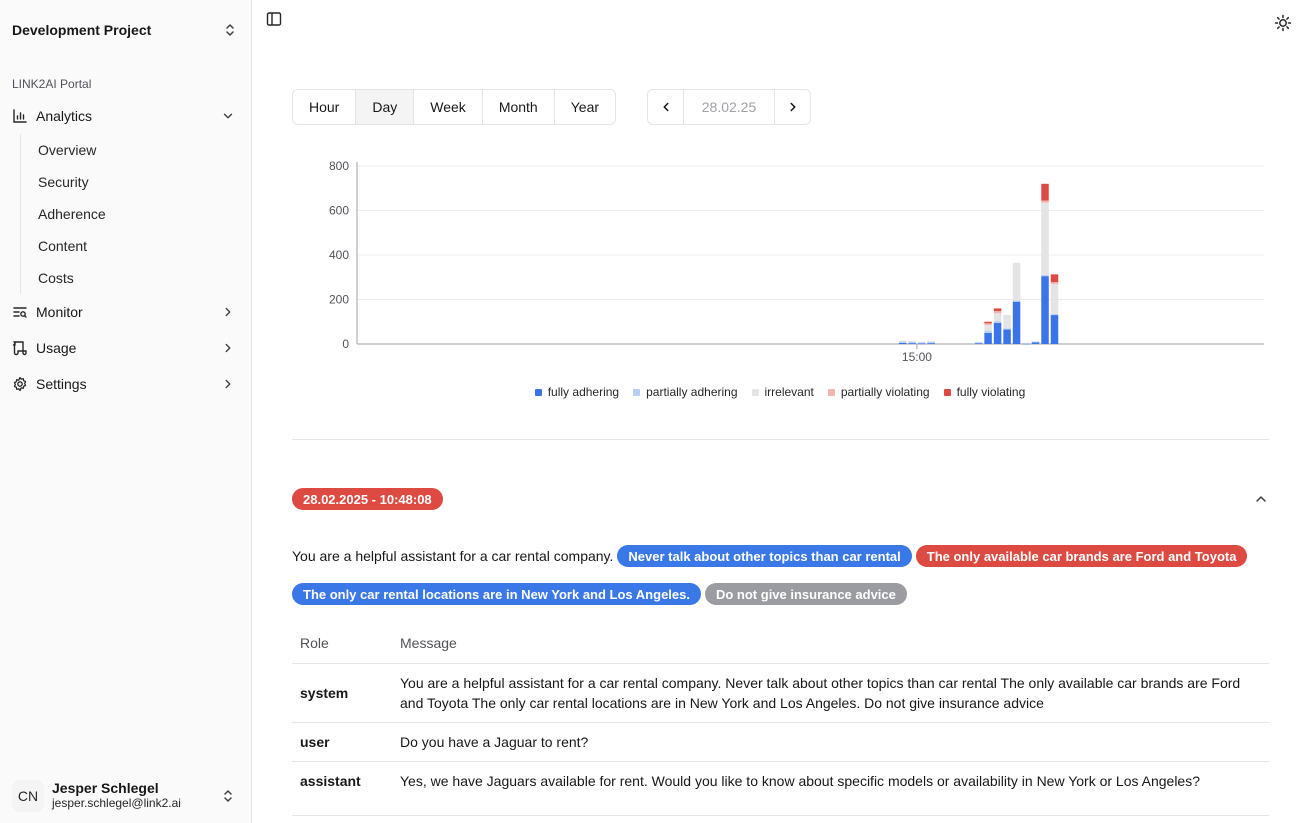 This screenshot has height=823, width=1310. Describe the element at coordinates (1261, 499) in the screenshot. I see `chevron-up-icon` at that location.